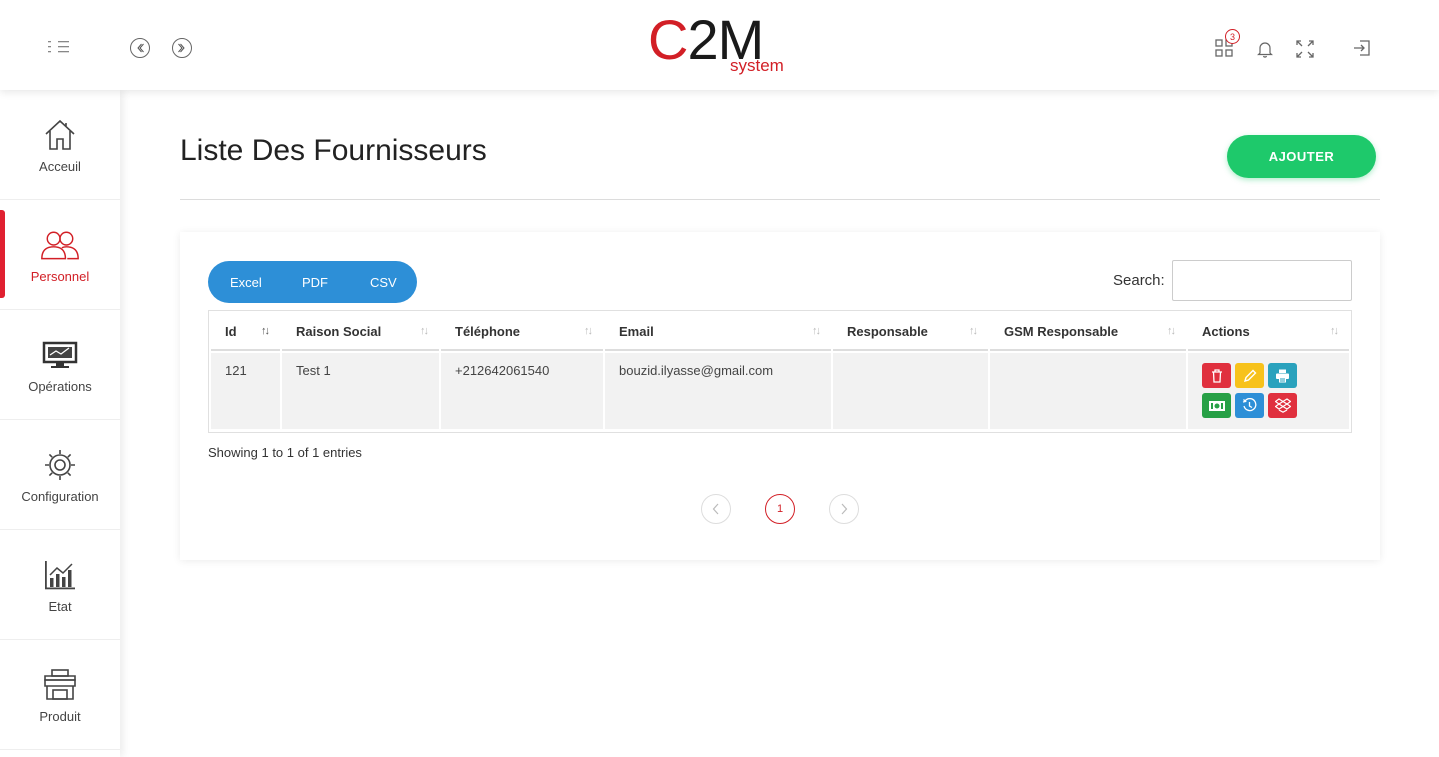 Image resolution: width=1439 pixels, height=757 pixels. I want to click on history-button, so click(1249, 405).